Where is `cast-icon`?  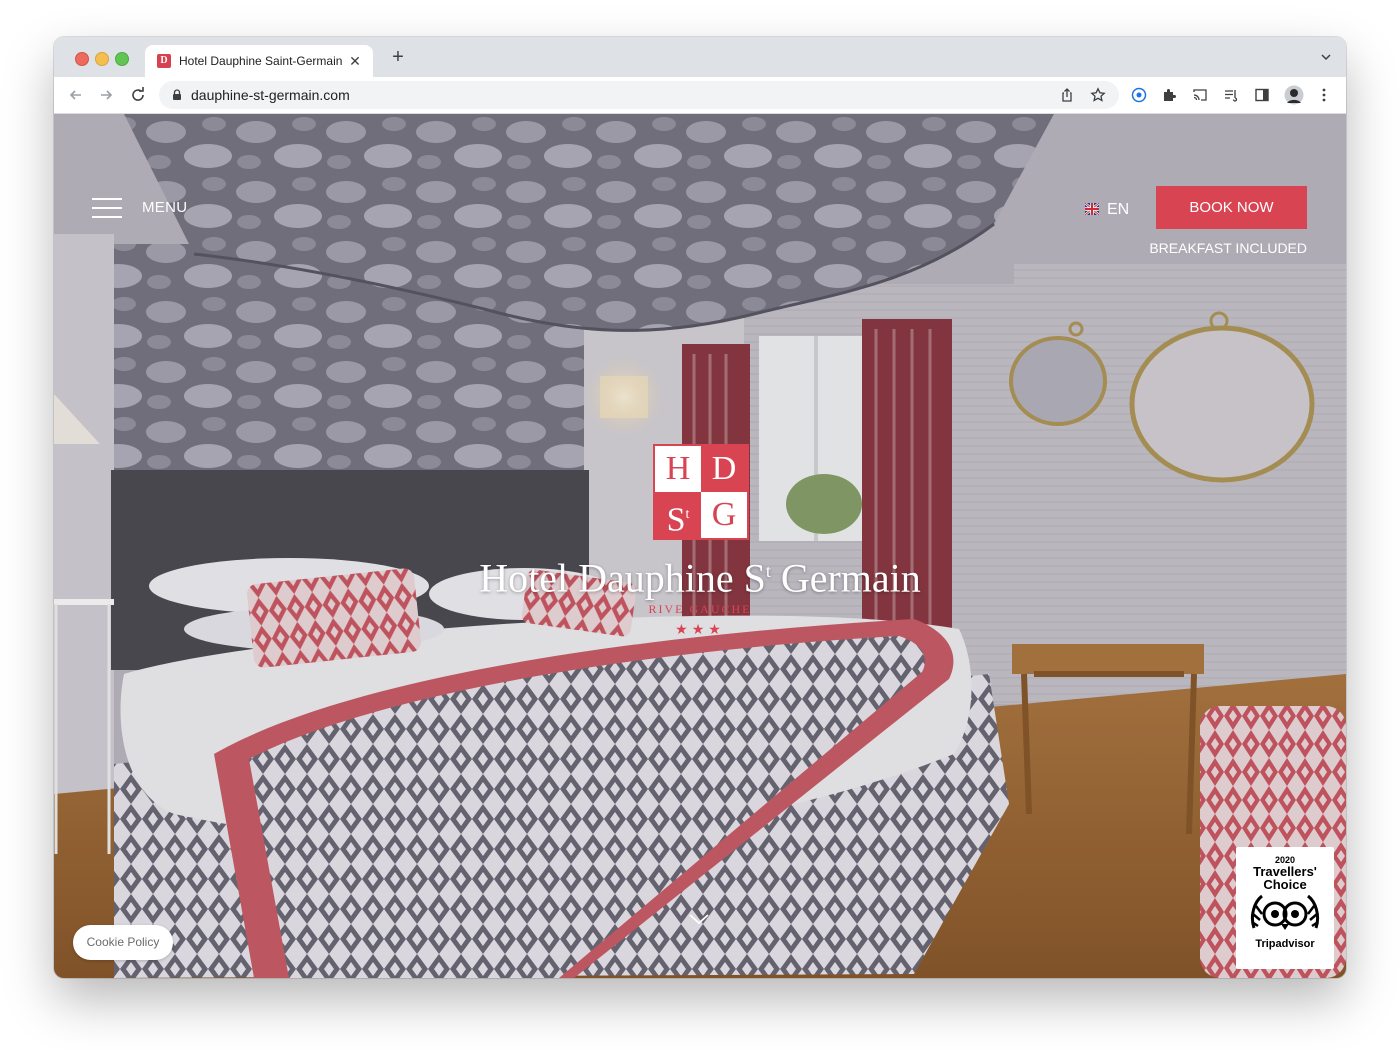
cast-icon is located at coordinates (1200, 95).